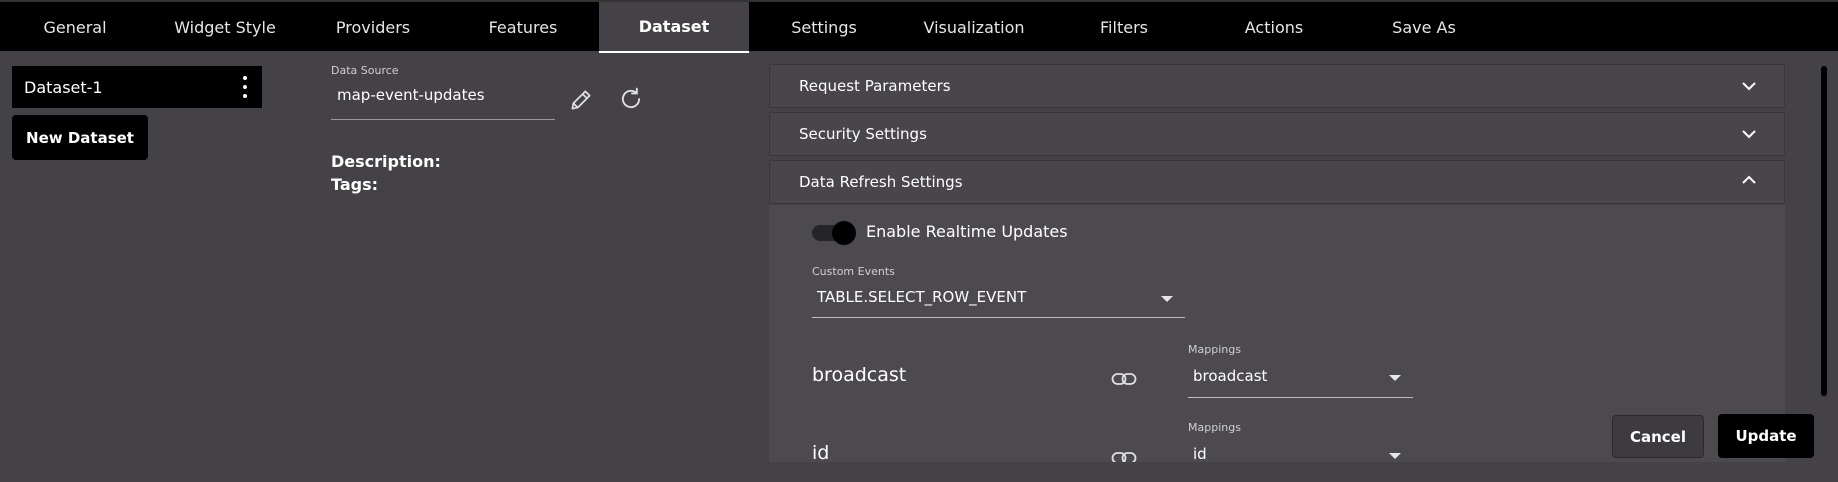  What do you see at coordinates (443, 100) in the screenshot?
I see `data-source-field: map-event-updates` at bounding box center [443, 100].